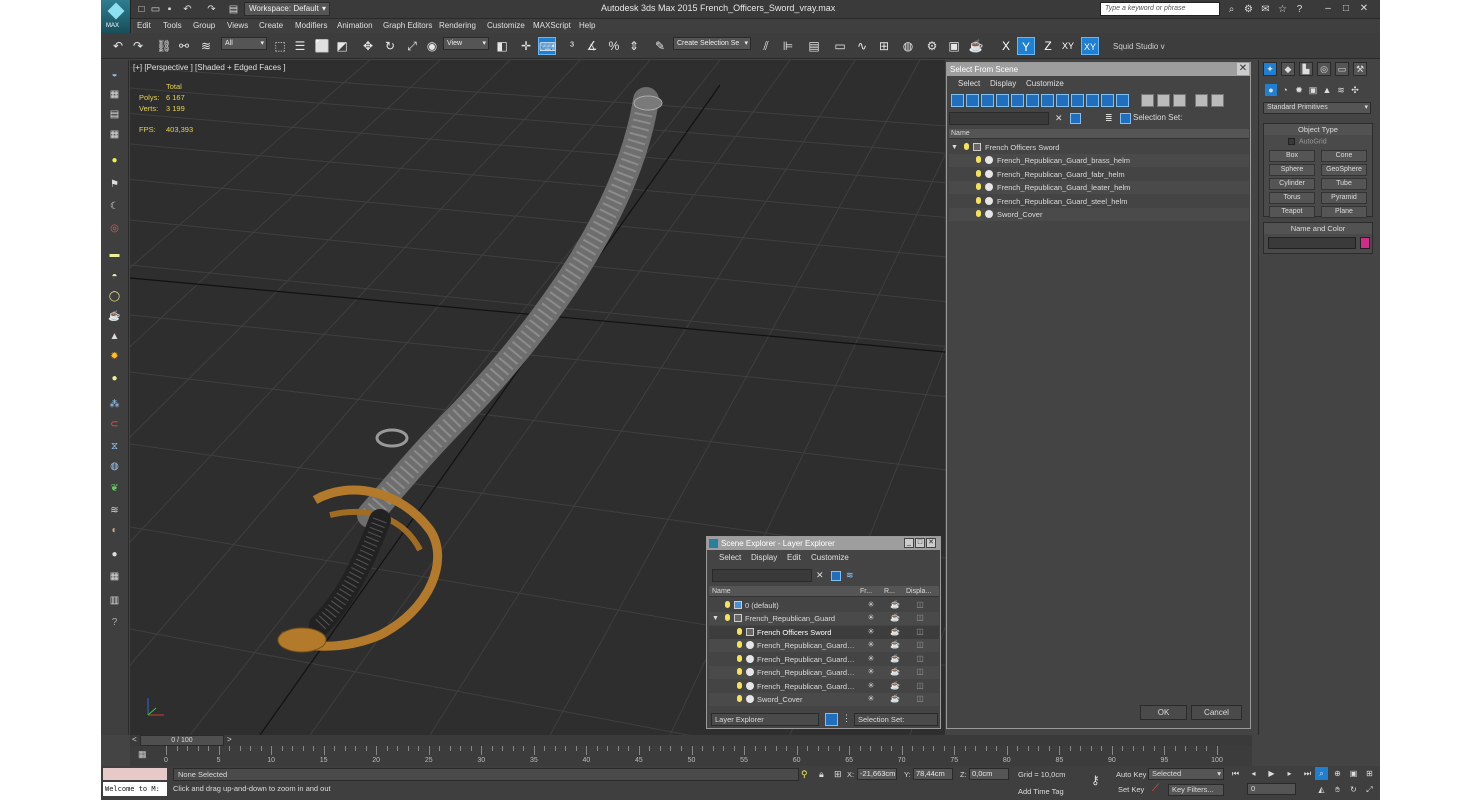  Describe the element at coordinates (211, 9) in the screenshot. I see `redo-icon: ↷` at that location.